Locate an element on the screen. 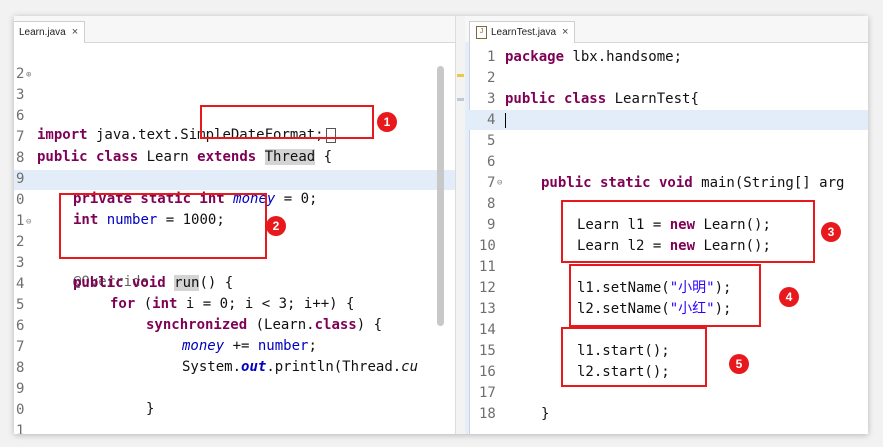 The image size is (883, 447). java-file-icon: J is located at coordinates (481, 32).